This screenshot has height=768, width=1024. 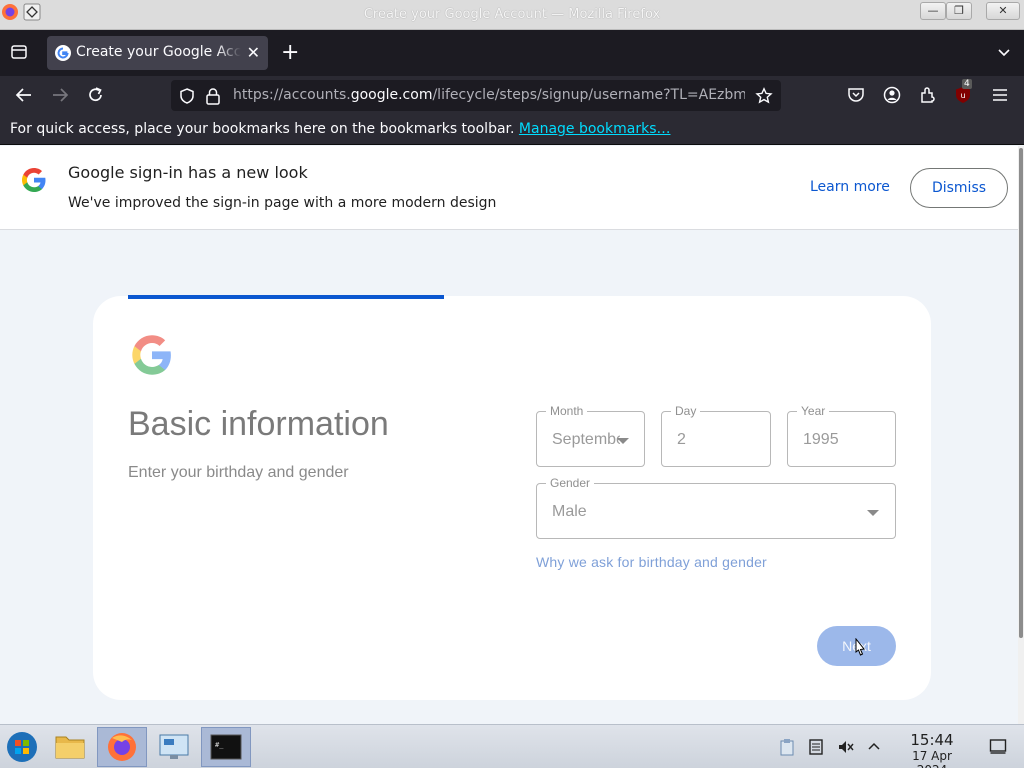 What do you see at coordinates (816, 747) in the screenshot?
I see `notes-icon` at bounding box center [816, 747].